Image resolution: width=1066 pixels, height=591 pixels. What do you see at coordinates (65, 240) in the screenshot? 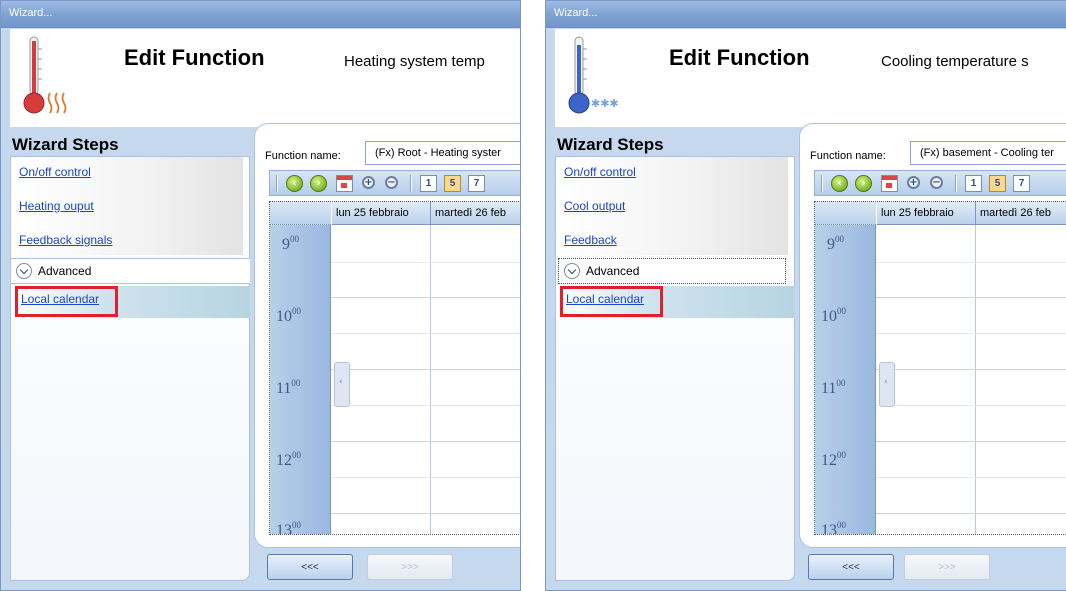
I see `step-feedback-signals: Feedback signals` at bounding box center [65, 240].